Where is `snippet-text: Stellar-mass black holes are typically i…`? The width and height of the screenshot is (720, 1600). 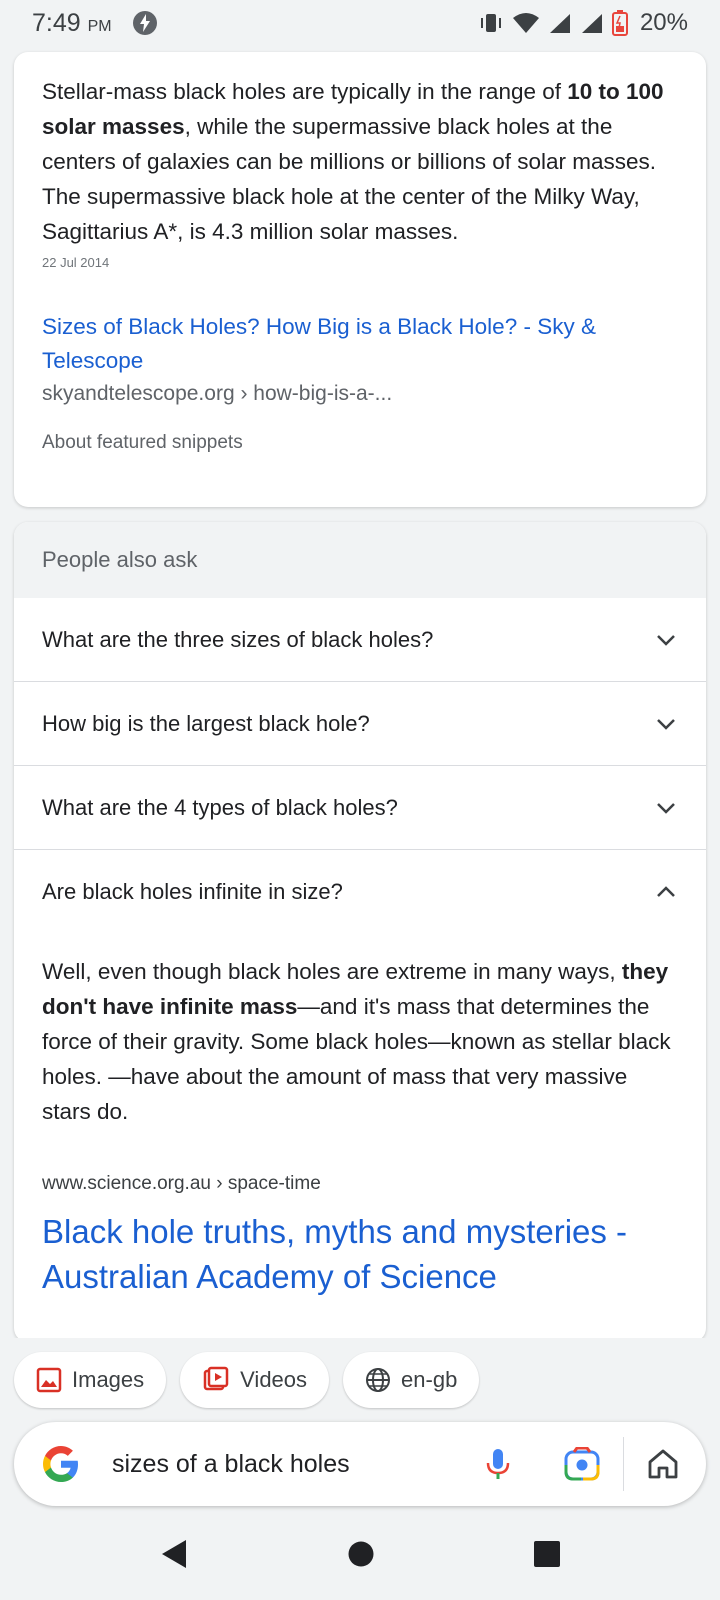
snippet-text: Stellar-mass black holes are typically i… is located at coordinates (353, 161).